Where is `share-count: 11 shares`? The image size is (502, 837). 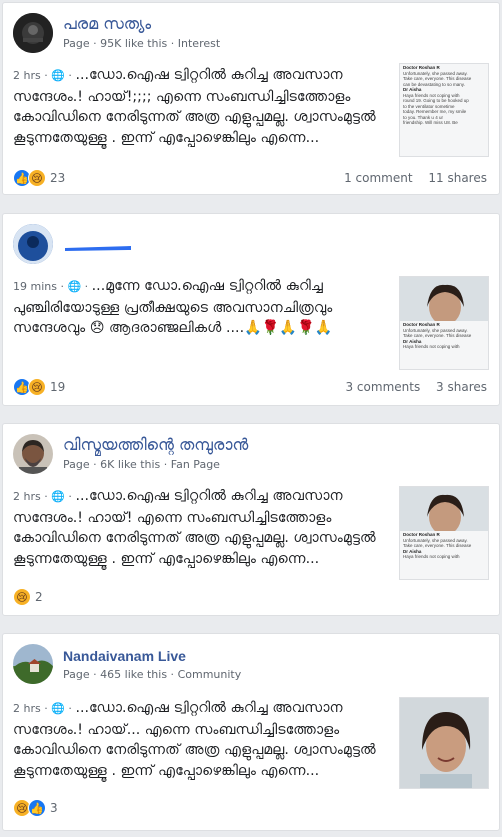 share-count: 11 shares is located at coordinates (457, 178).